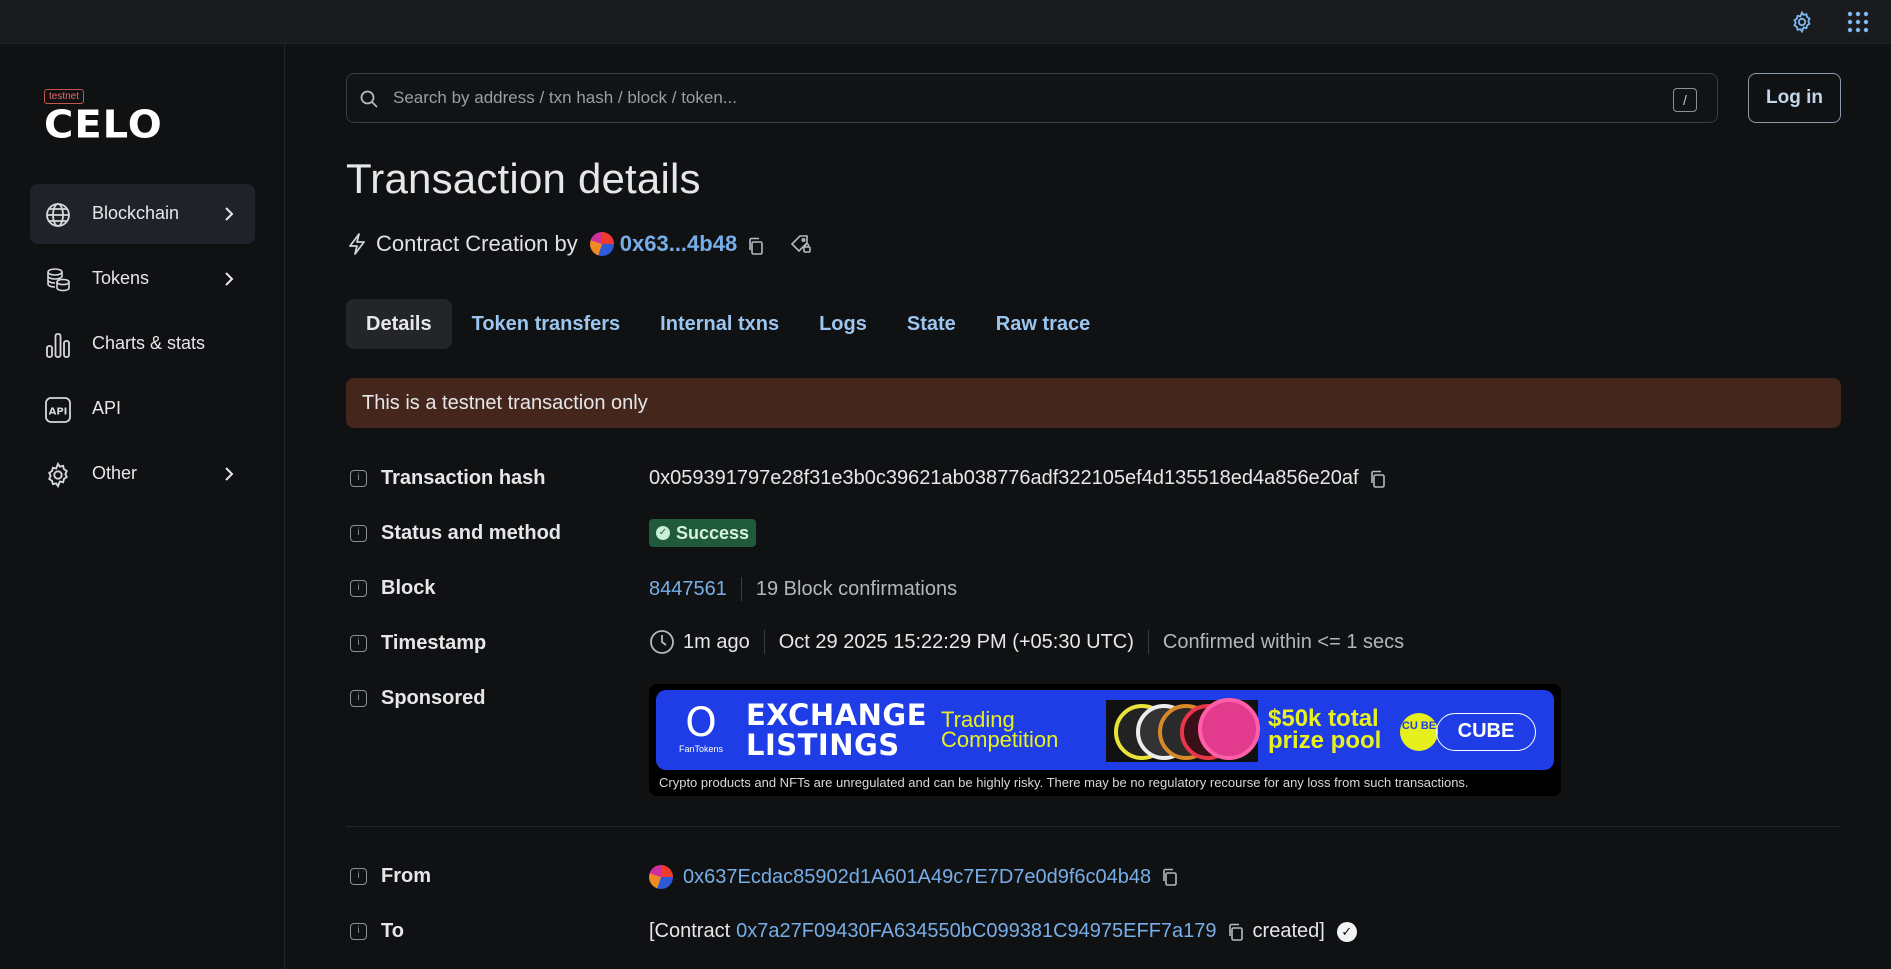  What do you see at coordinates (1183, 730) in the screenshot?
I see `fan-token-coins-image` at bounding box center [1183, 730].